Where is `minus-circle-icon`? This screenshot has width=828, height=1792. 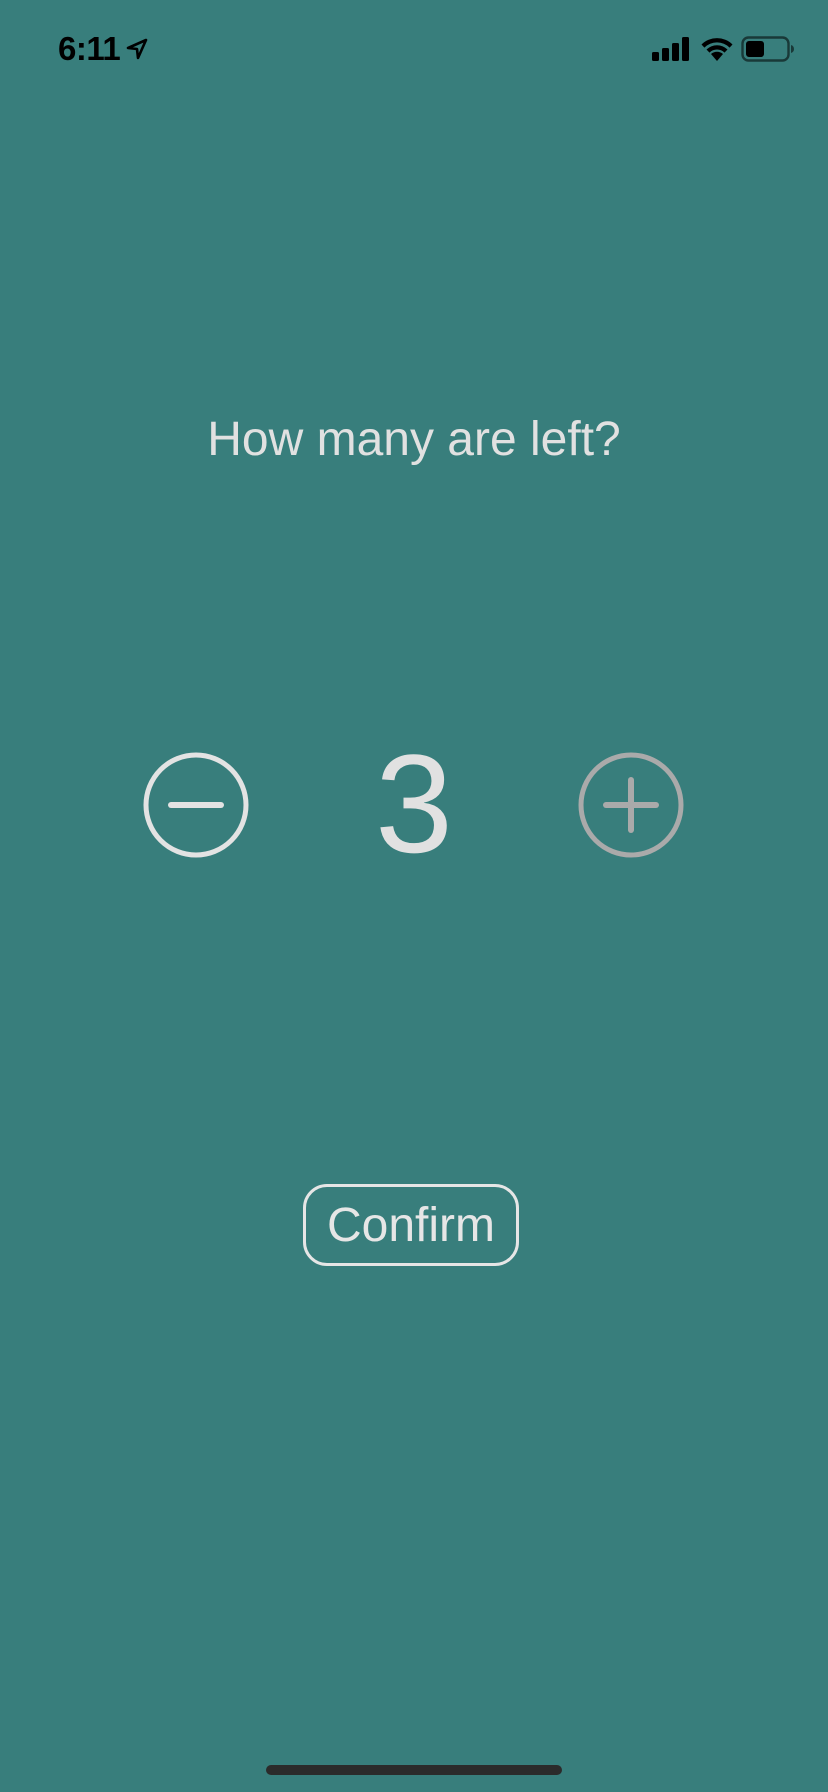 minus-circle-icon is located at coordinates (196, 805).